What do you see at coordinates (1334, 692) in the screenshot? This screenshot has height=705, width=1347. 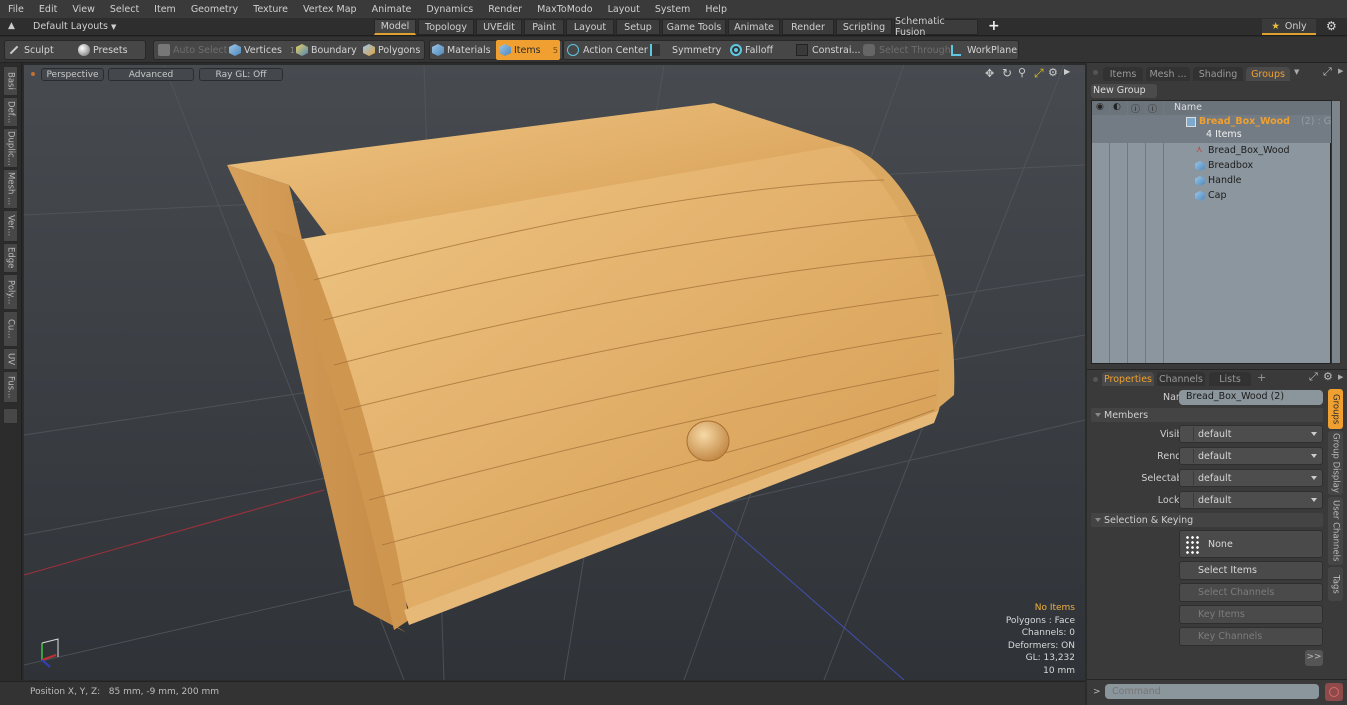 I see `record-button` at bounding box center [1334, 692].